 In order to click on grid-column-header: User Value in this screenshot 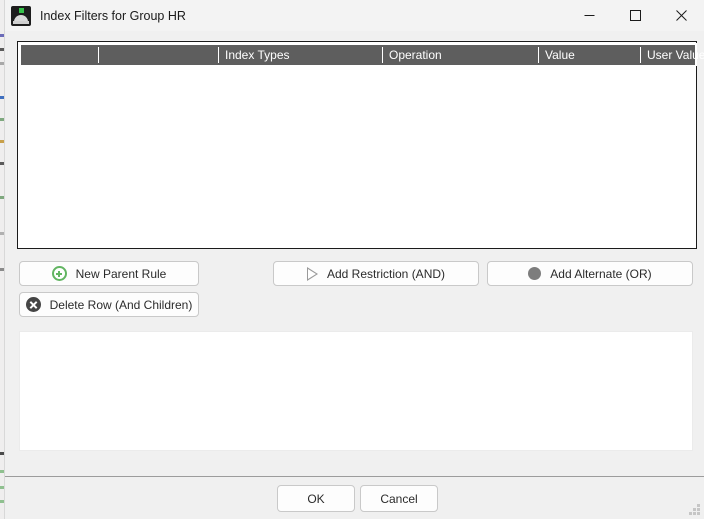, I will do `click(672, 55)`.